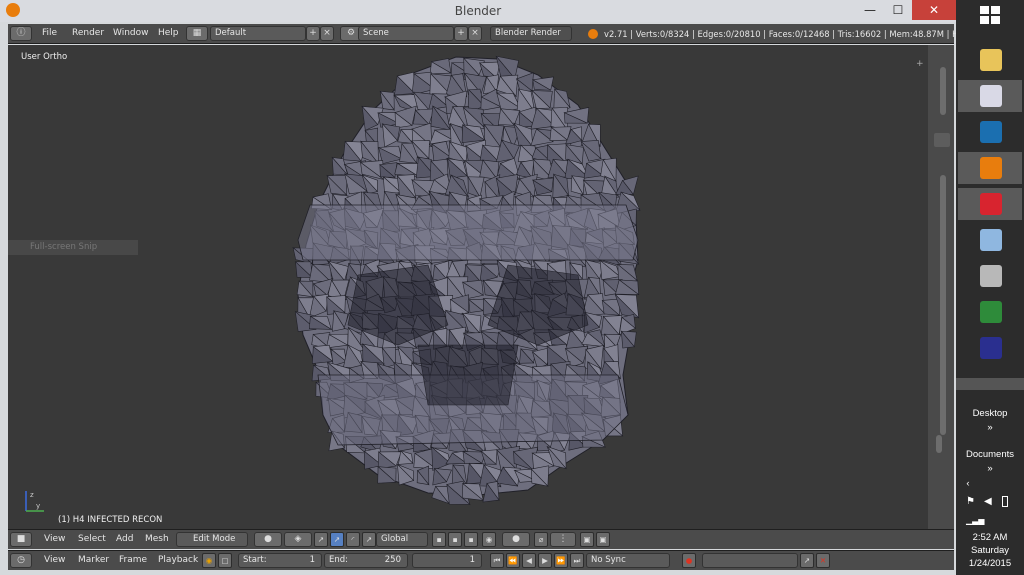  What do you see at coordinates (44, 57) in the screenshot?
I see `view-label: User Ortho` at bounding box center [44, 57].